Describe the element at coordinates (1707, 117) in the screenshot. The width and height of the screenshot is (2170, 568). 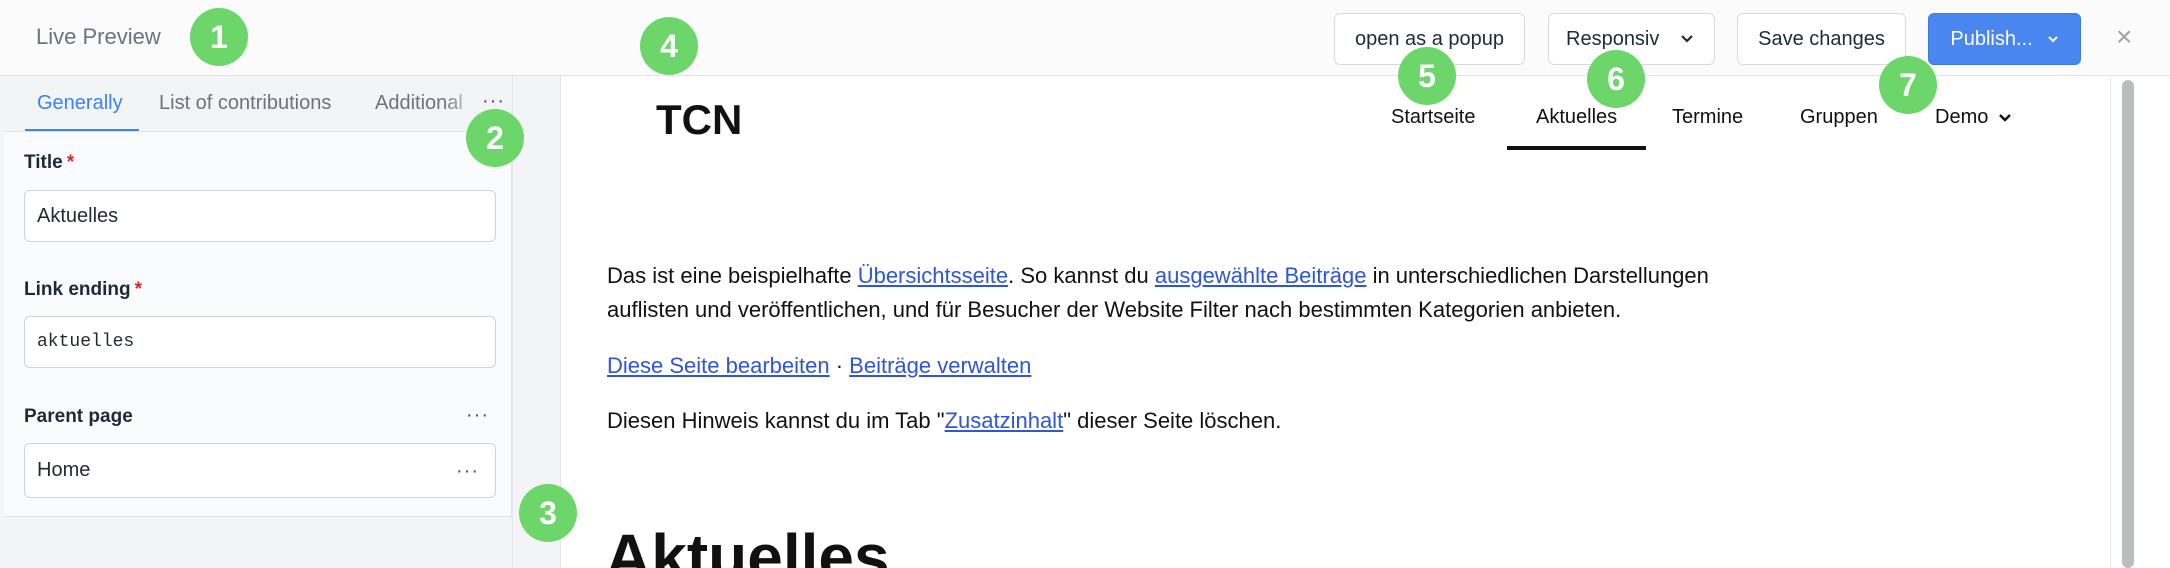
I see `nav-item-termine: Termine` at that location.